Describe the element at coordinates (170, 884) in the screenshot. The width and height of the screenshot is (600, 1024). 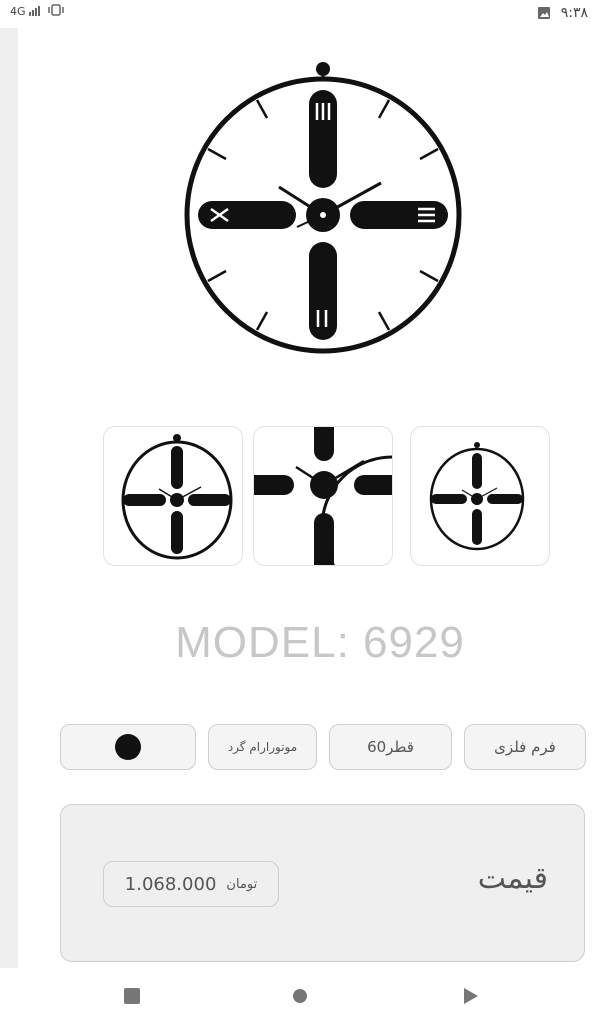
I see `price-value: 1.068.000` at that location.